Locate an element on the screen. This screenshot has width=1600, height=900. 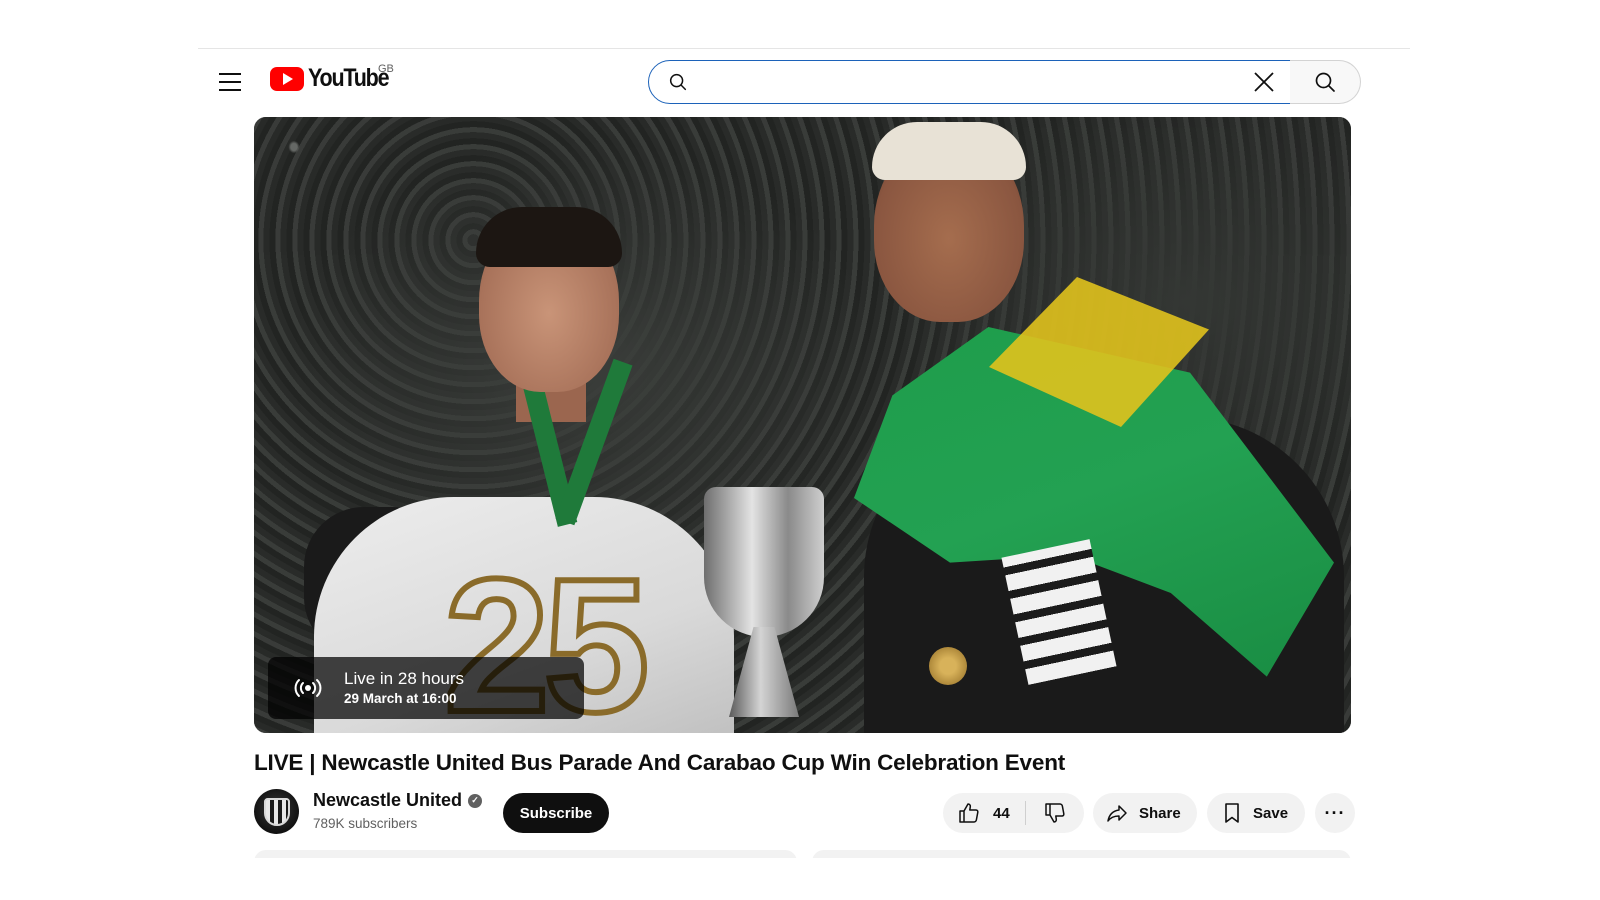
channel-name: Newcastle United is located at coordinates (387, 800).